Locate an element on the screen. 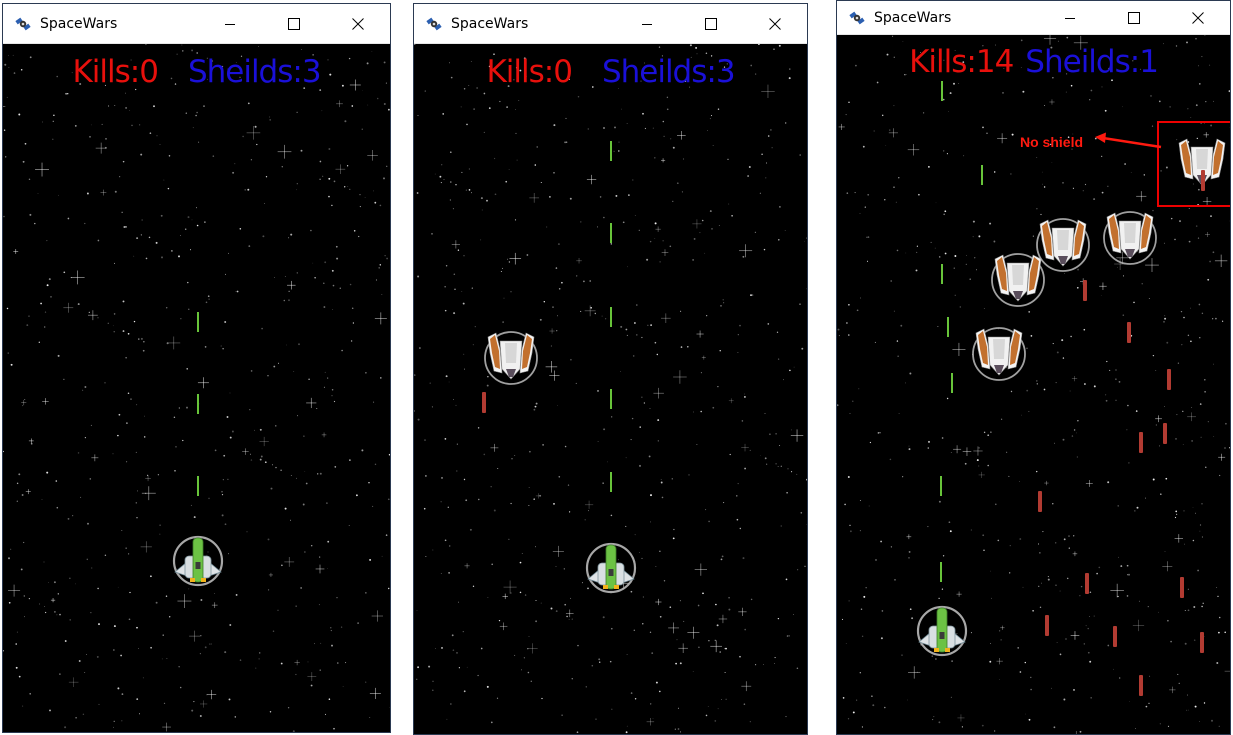 The width and height of the screenshot is (1233, 735). annotation-label: No shield is located at coordinates (1052, 142).